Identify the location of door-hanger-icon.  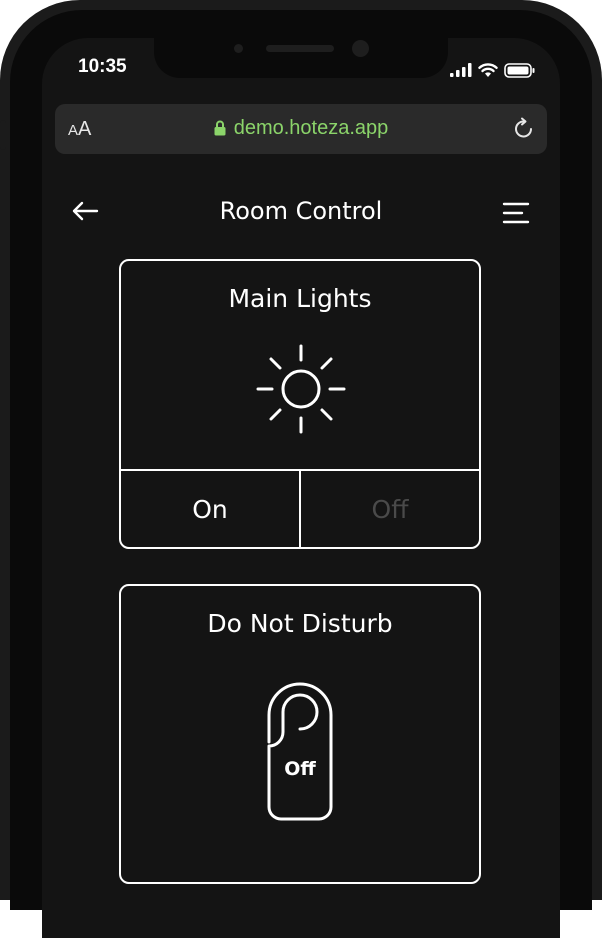
(300, 751).